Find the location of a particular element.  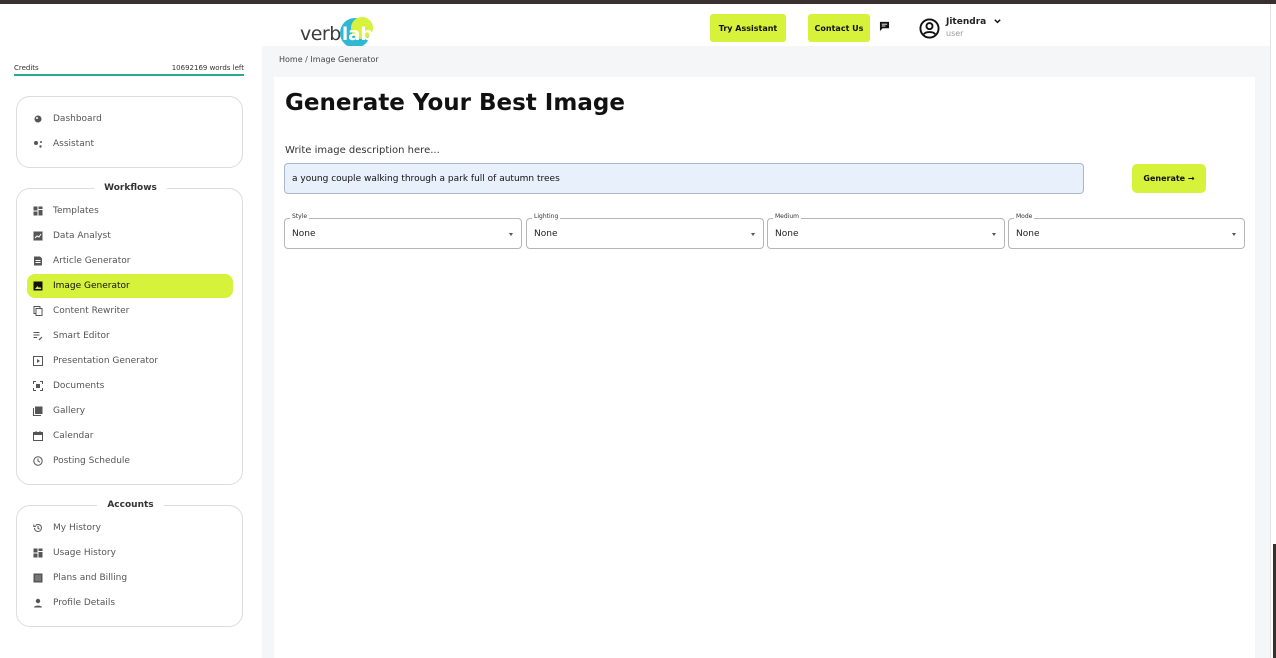

sidebar-item-presentation-generator: Presentation Generator is located at coordinates (130, 361).